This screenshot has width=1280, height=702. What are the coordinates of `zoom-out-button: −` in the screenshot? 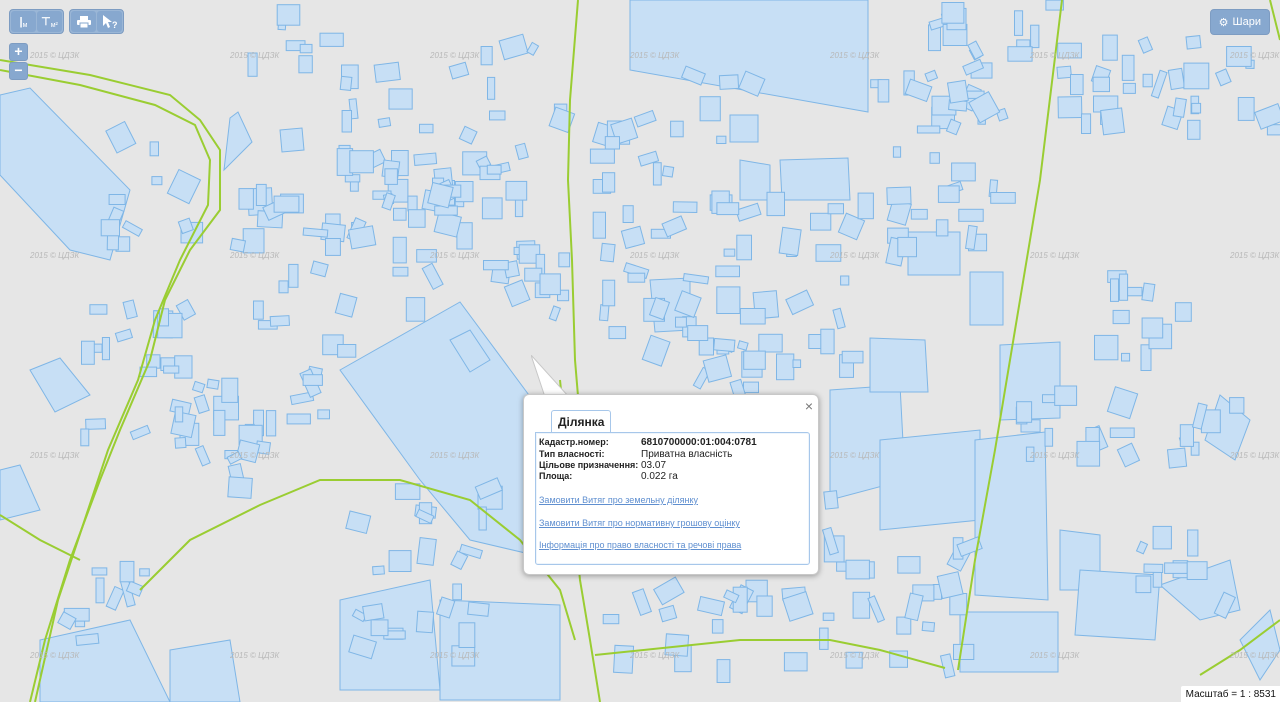 It's located at (18, 71).